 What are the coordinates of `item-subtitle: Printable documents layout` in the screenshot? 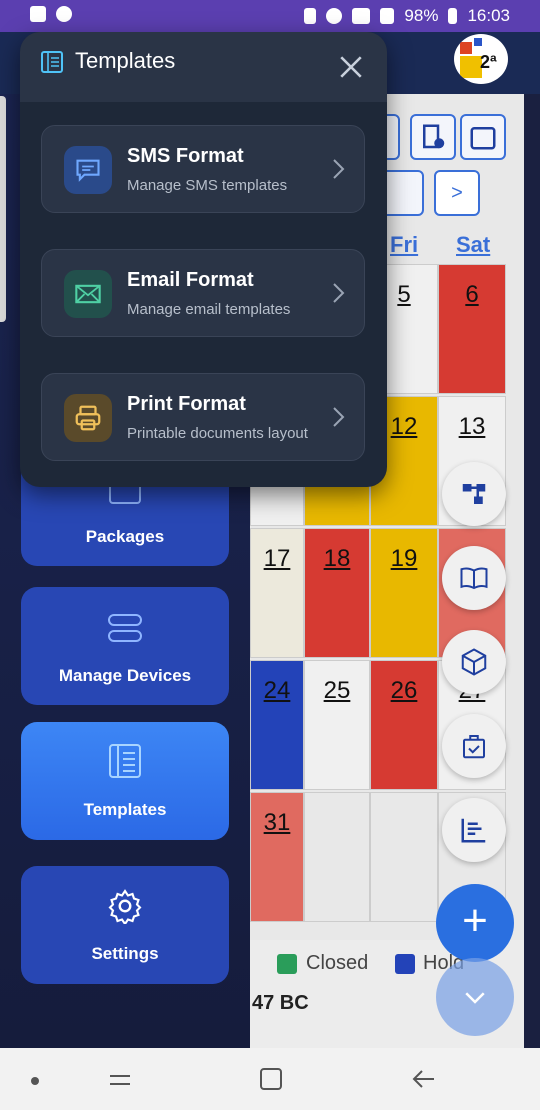 It's located at (217, 433).